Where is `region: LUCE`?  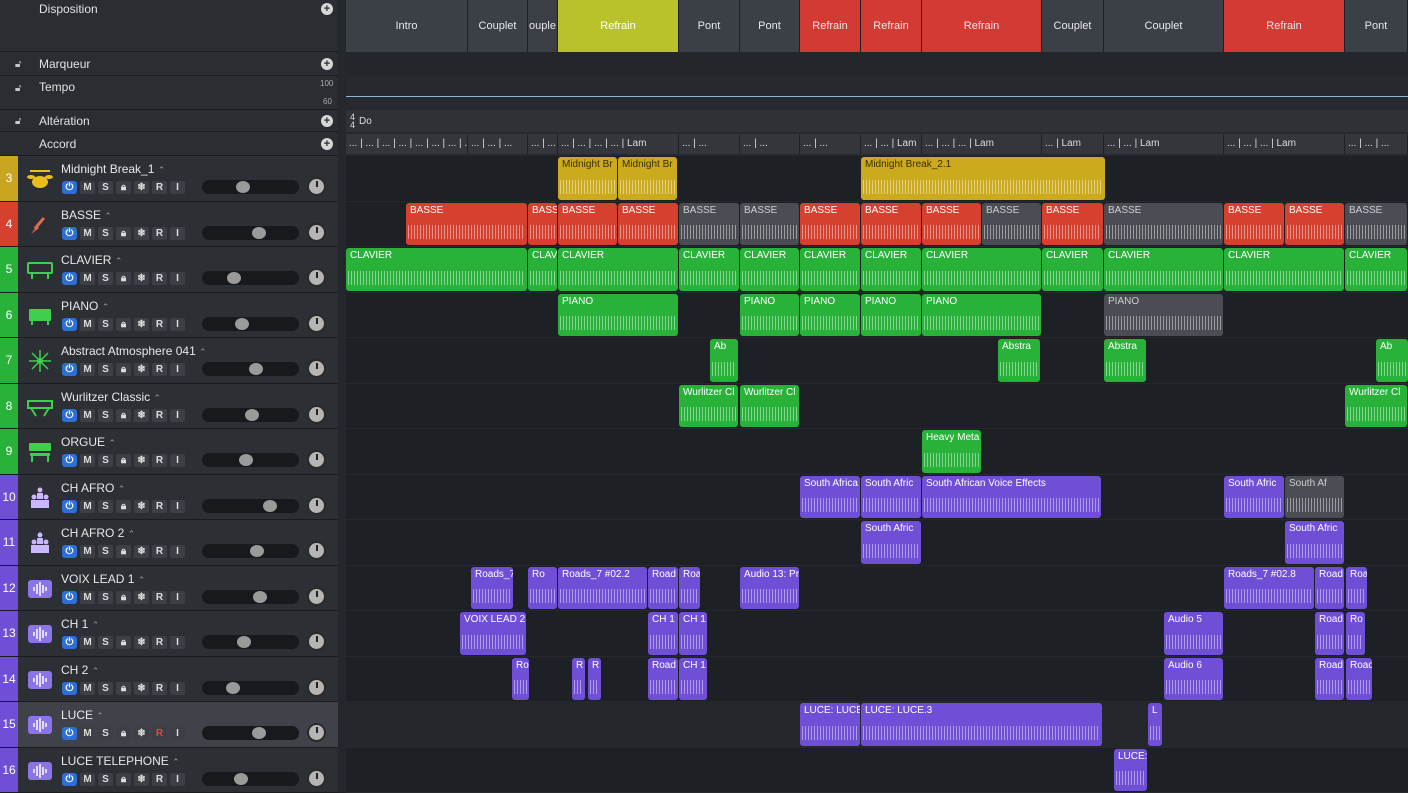
region: LUCE is located at coordinates (830, 724).